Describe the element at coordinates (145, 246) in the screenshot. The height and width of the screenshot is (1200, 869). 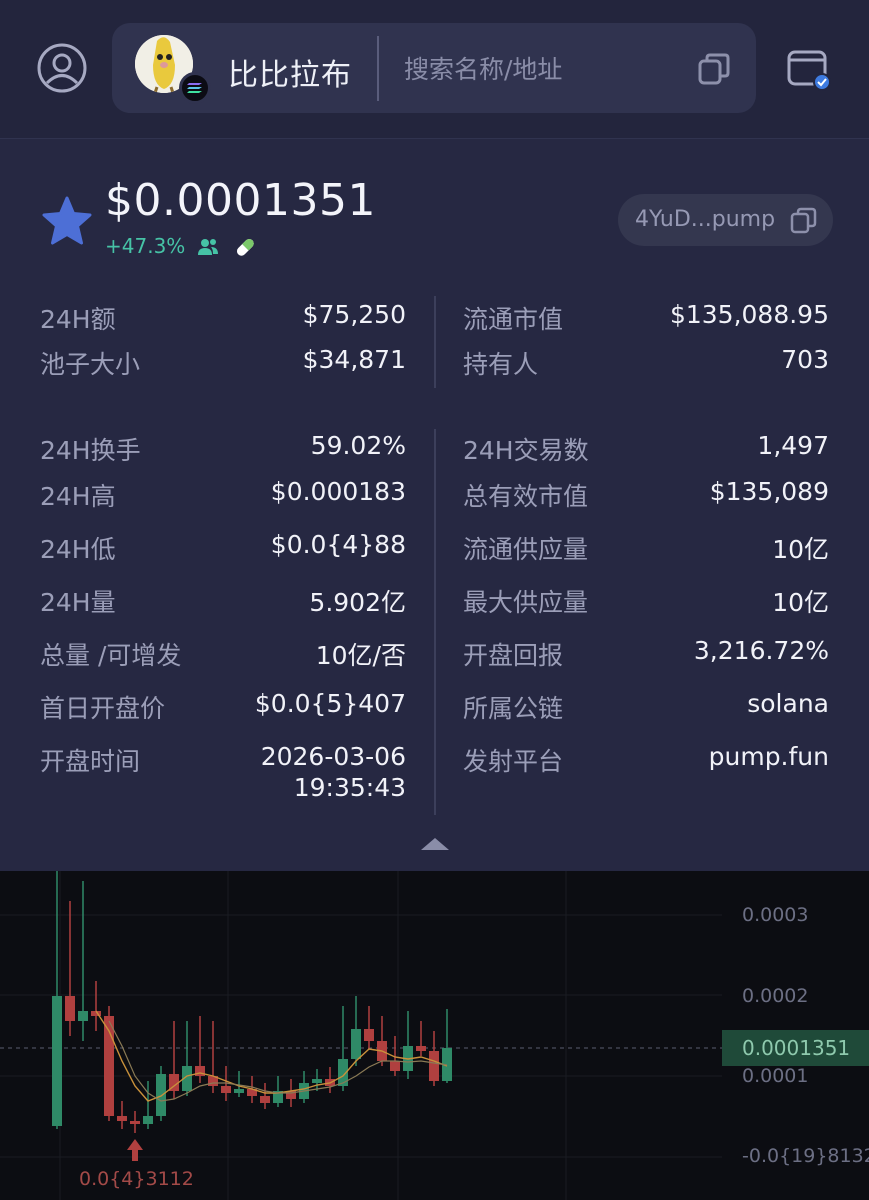
I see `price-change: +47.3%` at that location.